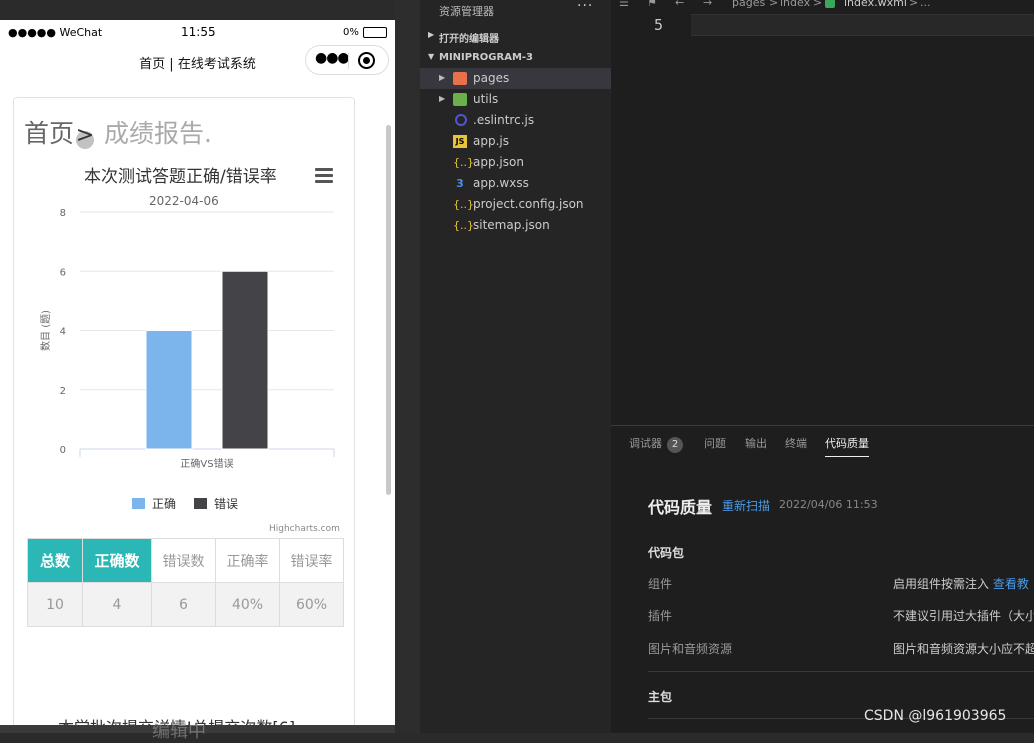 This screenshot has width=1034, height=743. Describe the element at coordinates (624, 4) in the screenshot. I see `list-icon: ☰` at that location.